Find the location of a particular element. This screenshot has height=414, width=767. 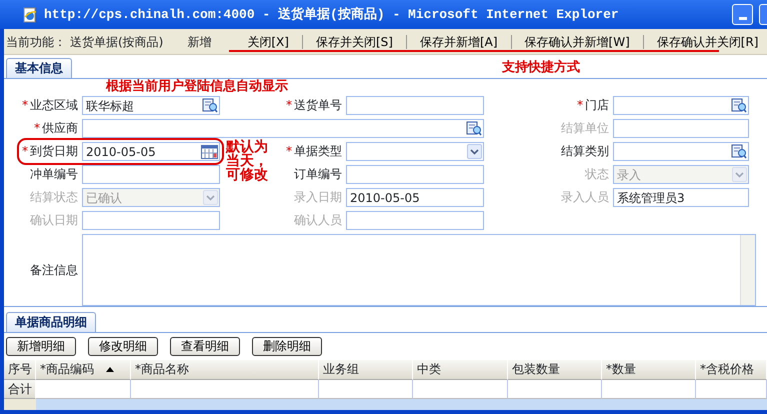

field-label: 结算单位 is located at coordinates (585, 128).